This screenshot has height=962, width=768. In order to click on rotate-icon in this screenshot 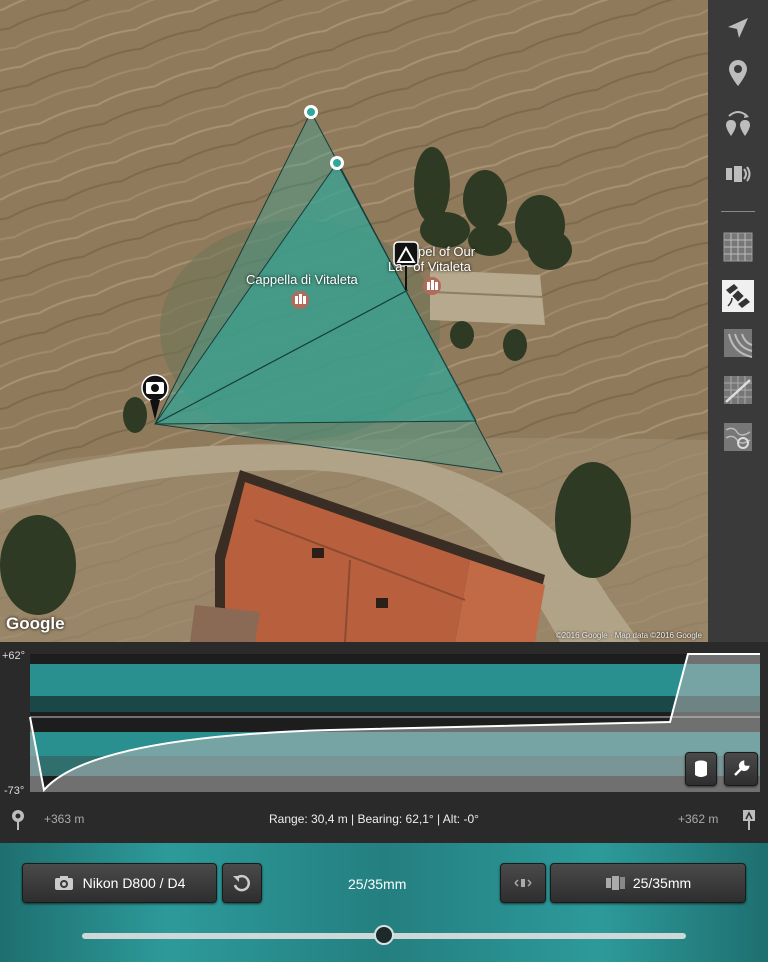, I will do `click(241, 883)`.